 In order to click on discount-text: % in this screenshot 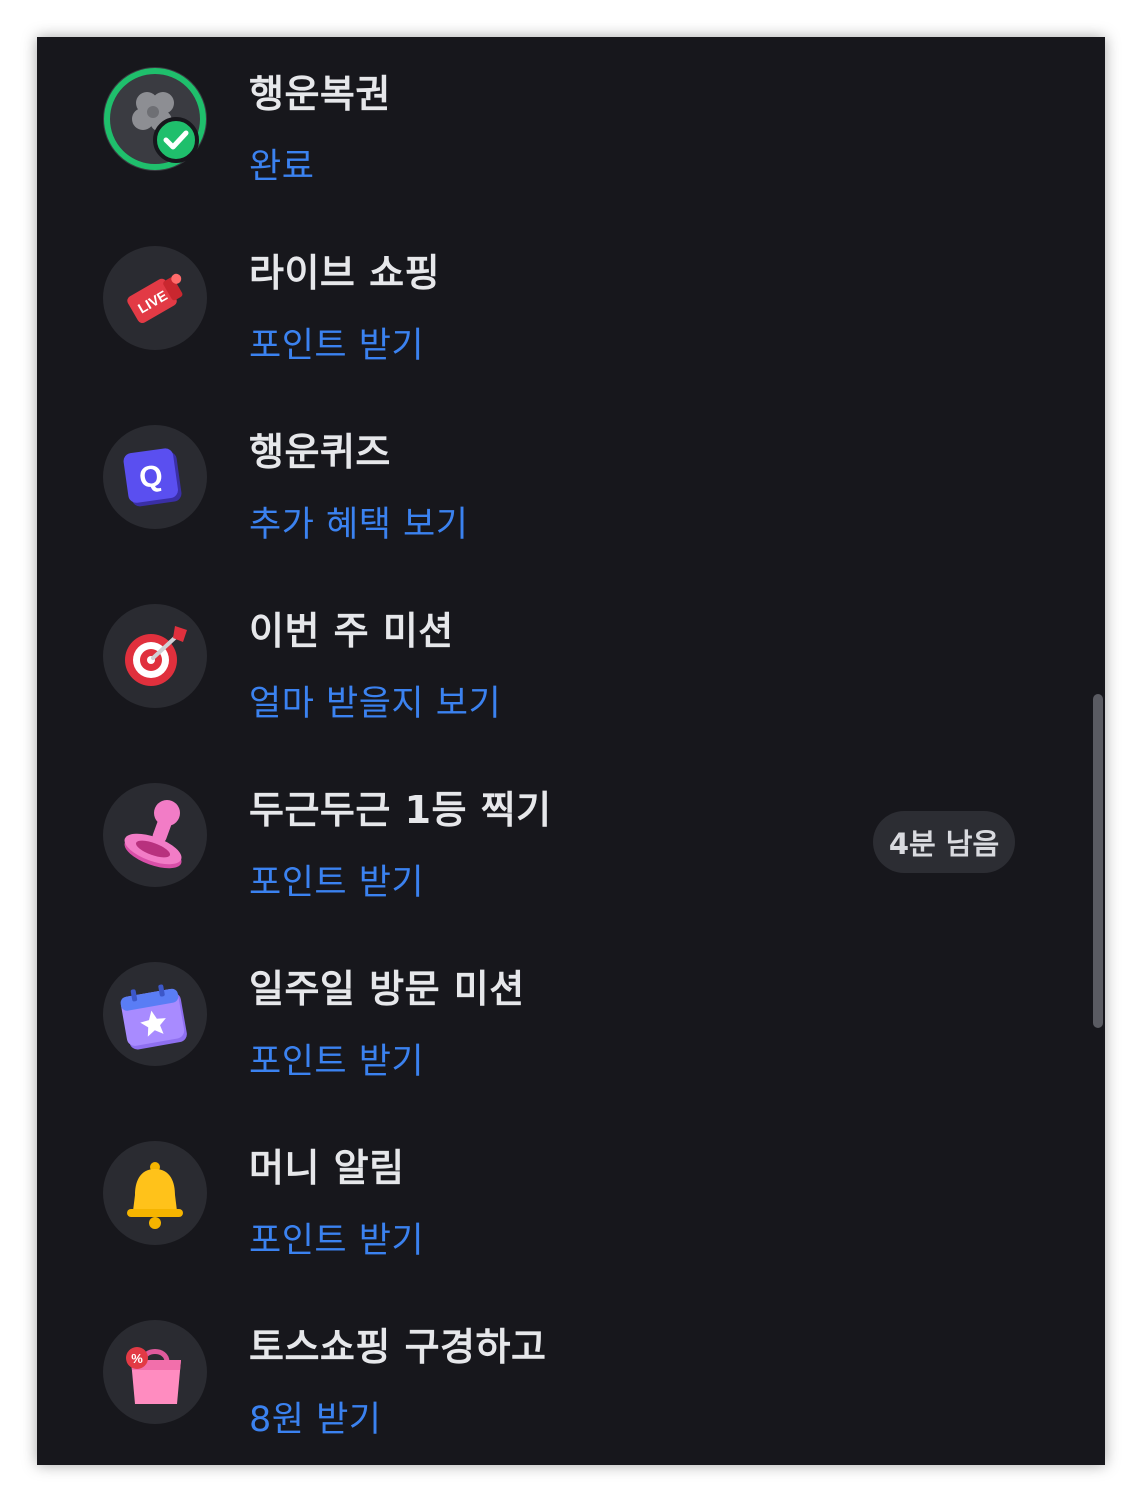, I will do `click(137, 1358)`.